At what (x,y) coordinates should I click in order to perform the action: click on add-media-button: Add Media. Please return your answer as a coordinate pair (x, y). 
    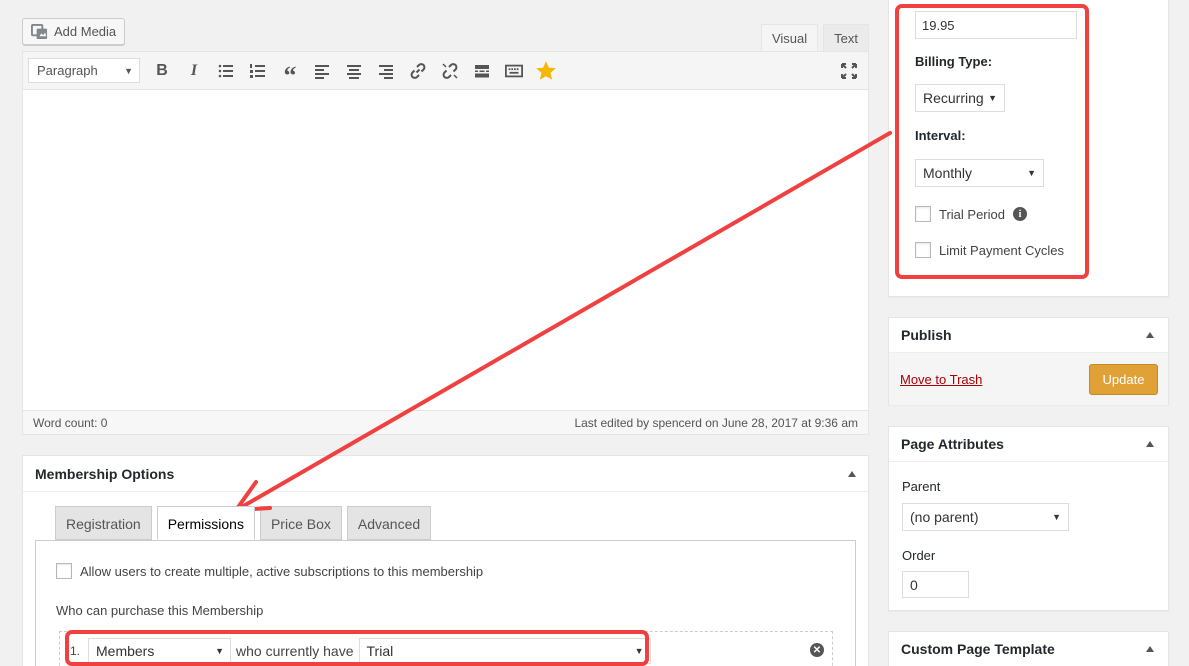
    Looking at the image, I should click on (73, 31).